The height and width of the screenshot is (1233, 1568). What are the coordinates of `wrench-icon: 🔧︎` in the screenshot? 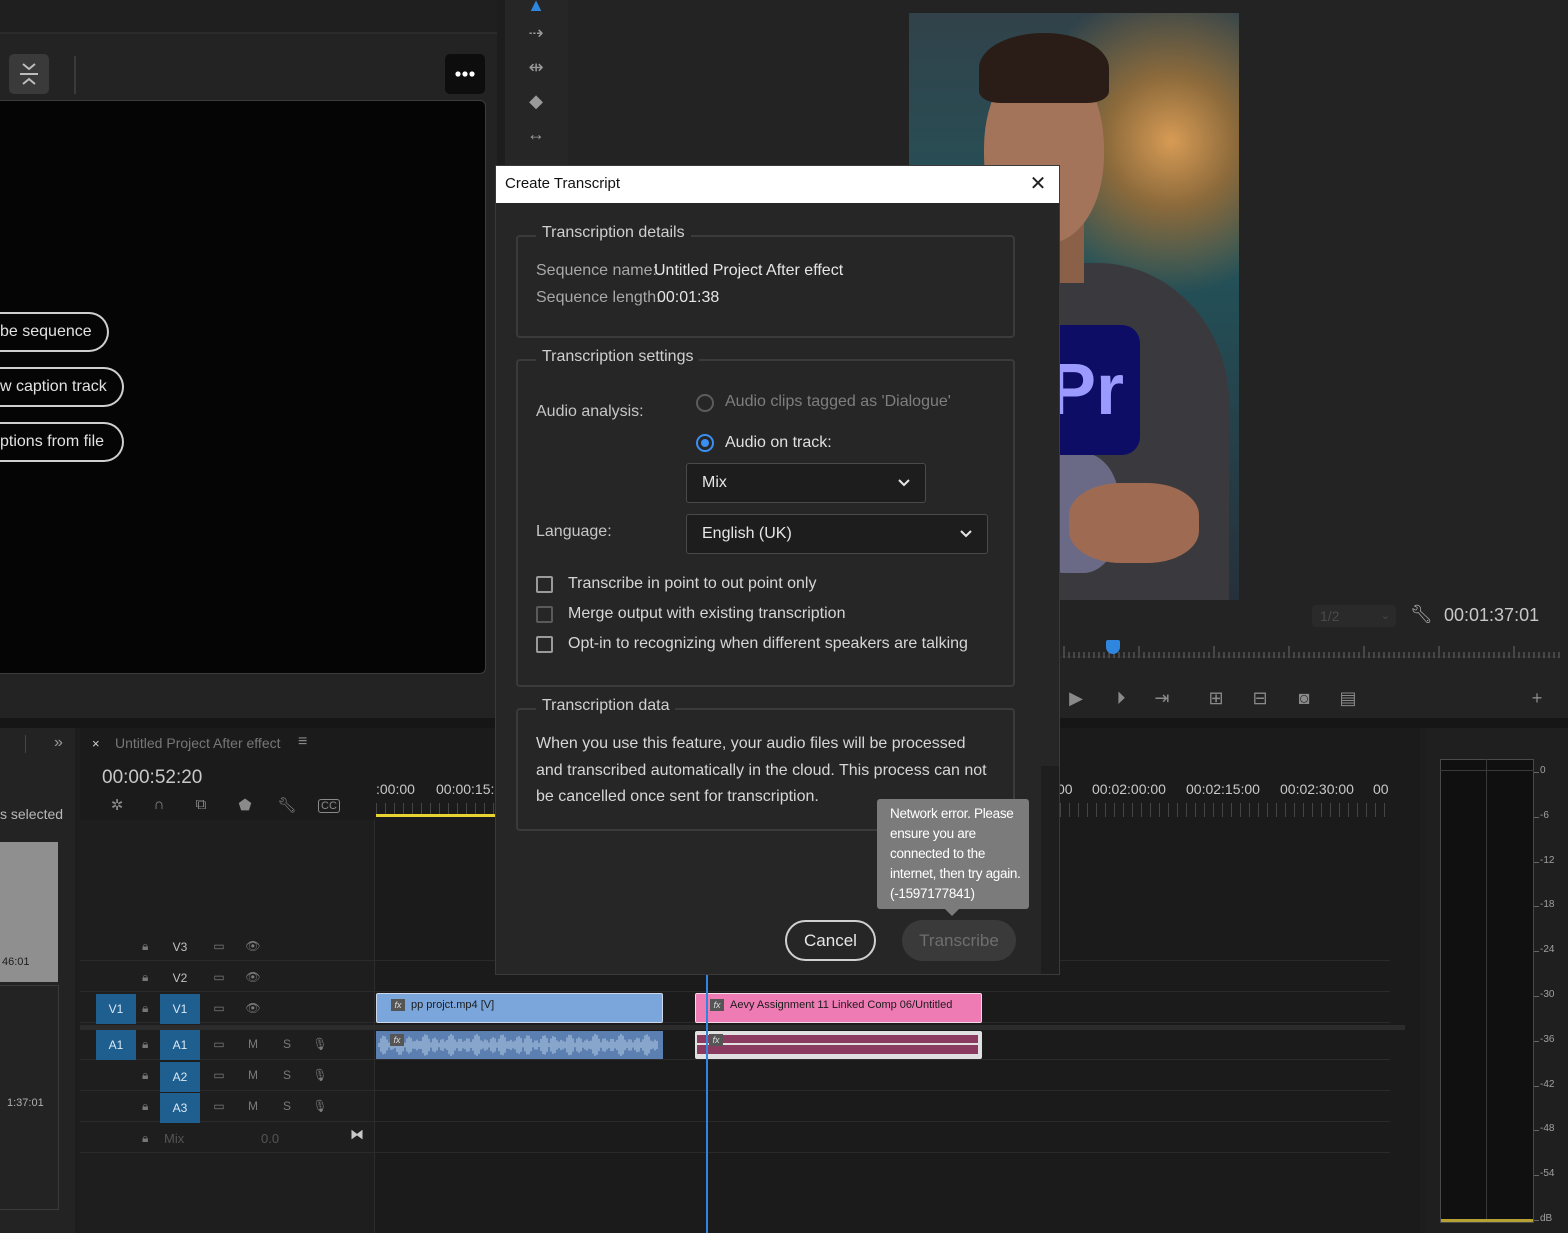 It's located at (1421, 616).